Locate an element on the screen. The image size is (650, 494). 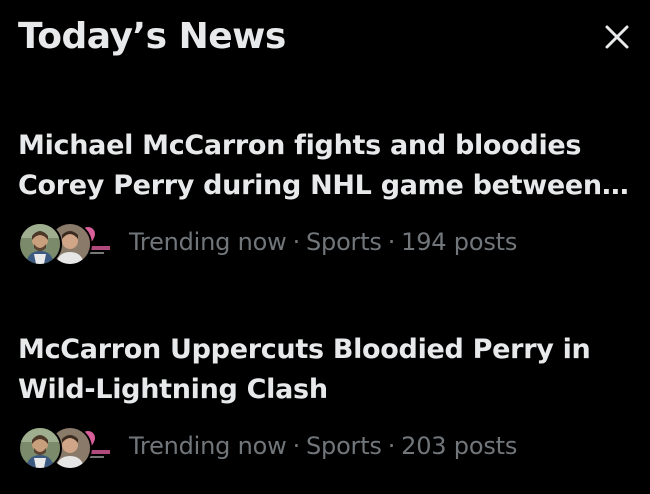
story-meta-text: Trending now · Sports · 203 posts is located at coordinates (323, 446).